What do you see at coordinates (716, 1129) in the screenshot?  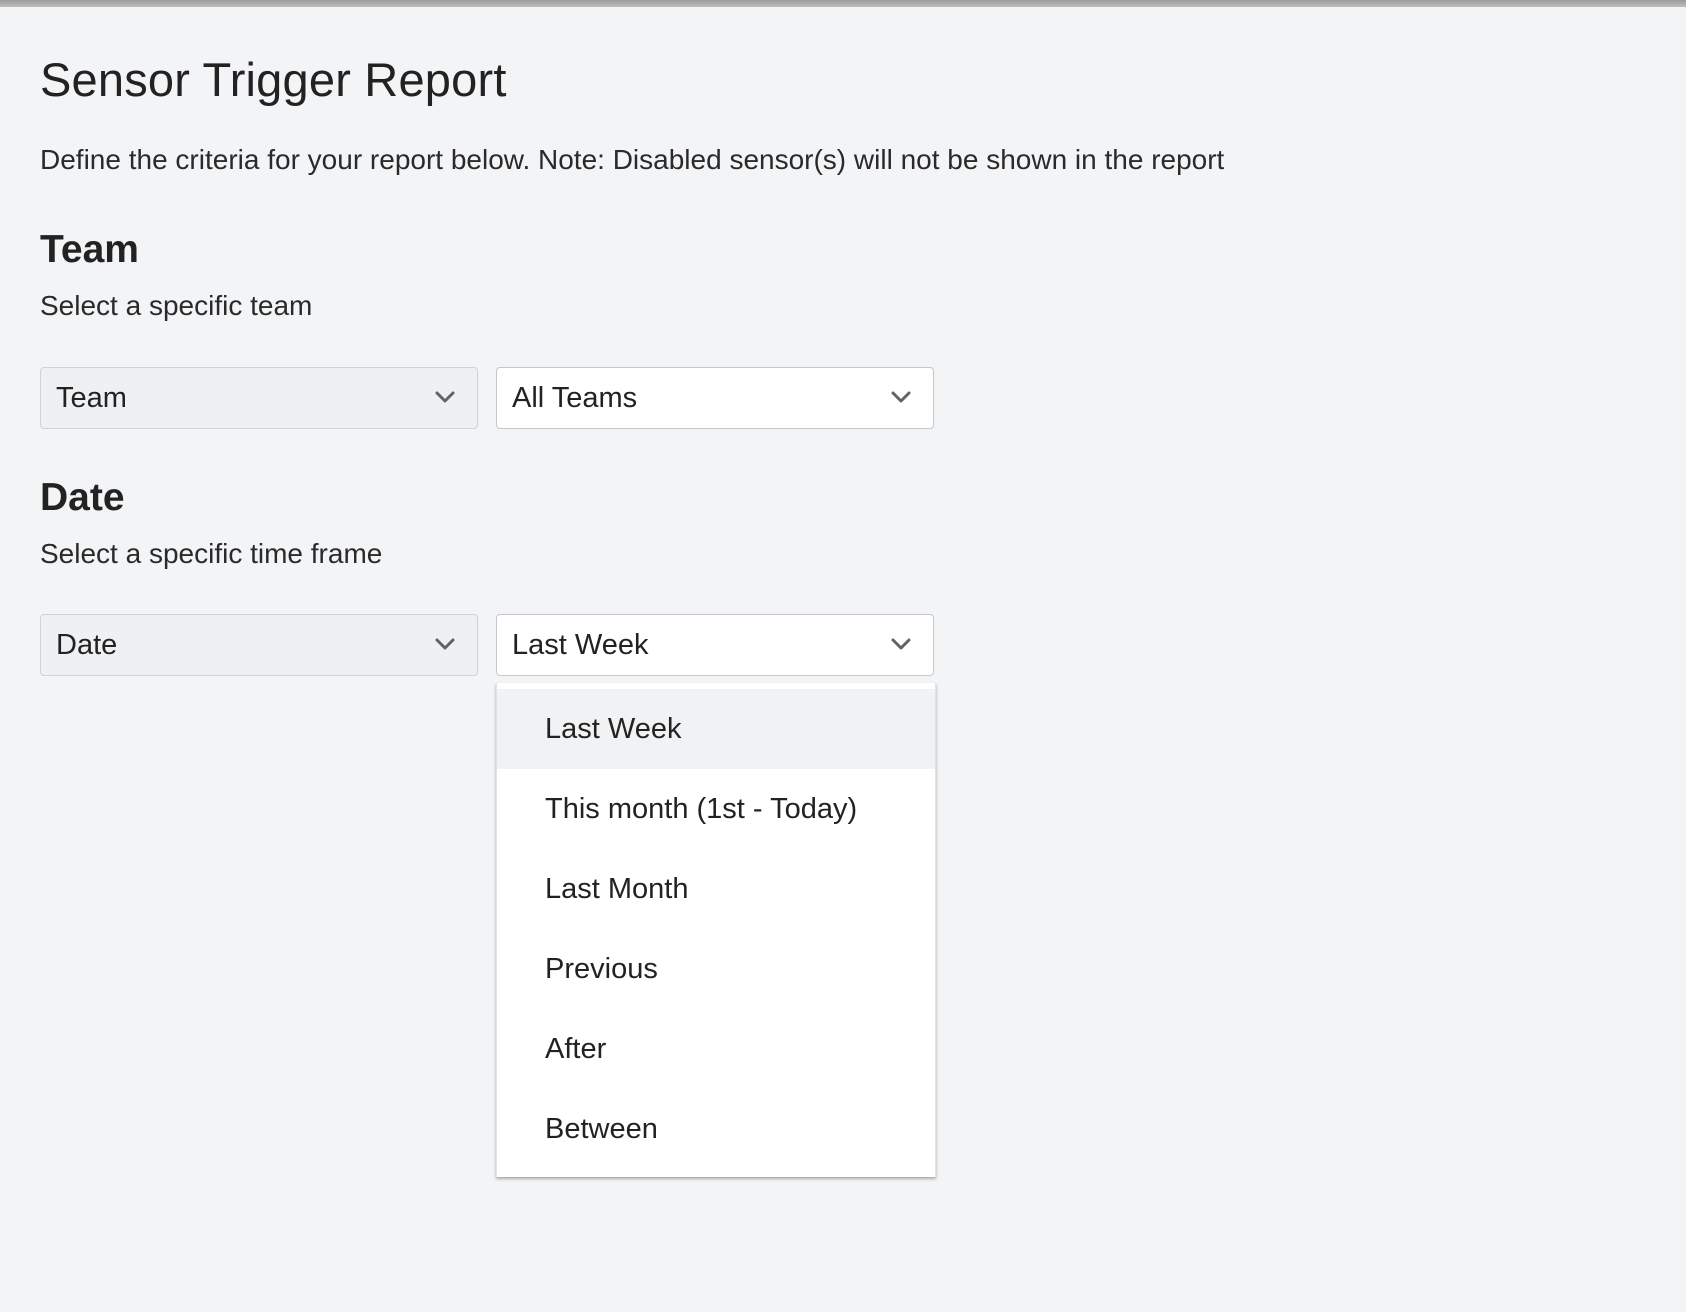 I see `date-option-between: Between` at bounding box center [716, 1129].